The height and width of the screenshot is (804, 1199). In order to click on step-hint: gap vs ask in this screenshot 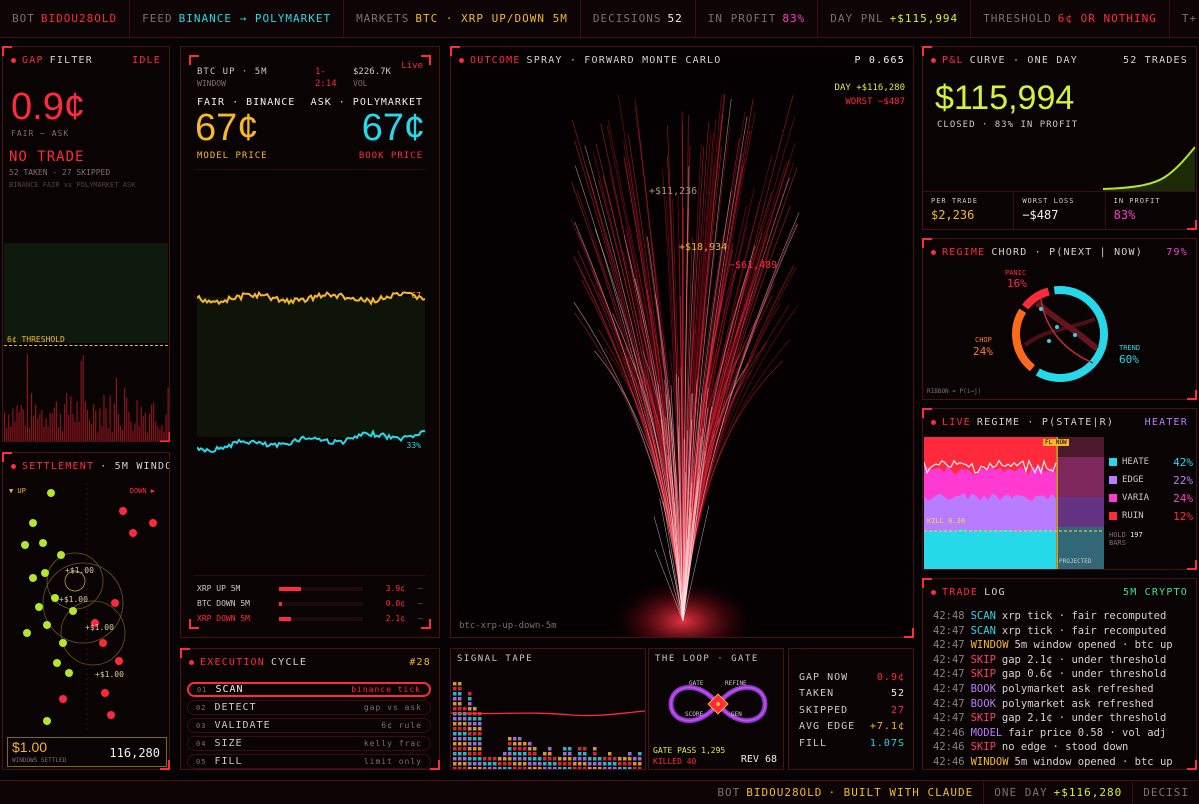, I will do `click(392, 707)`.